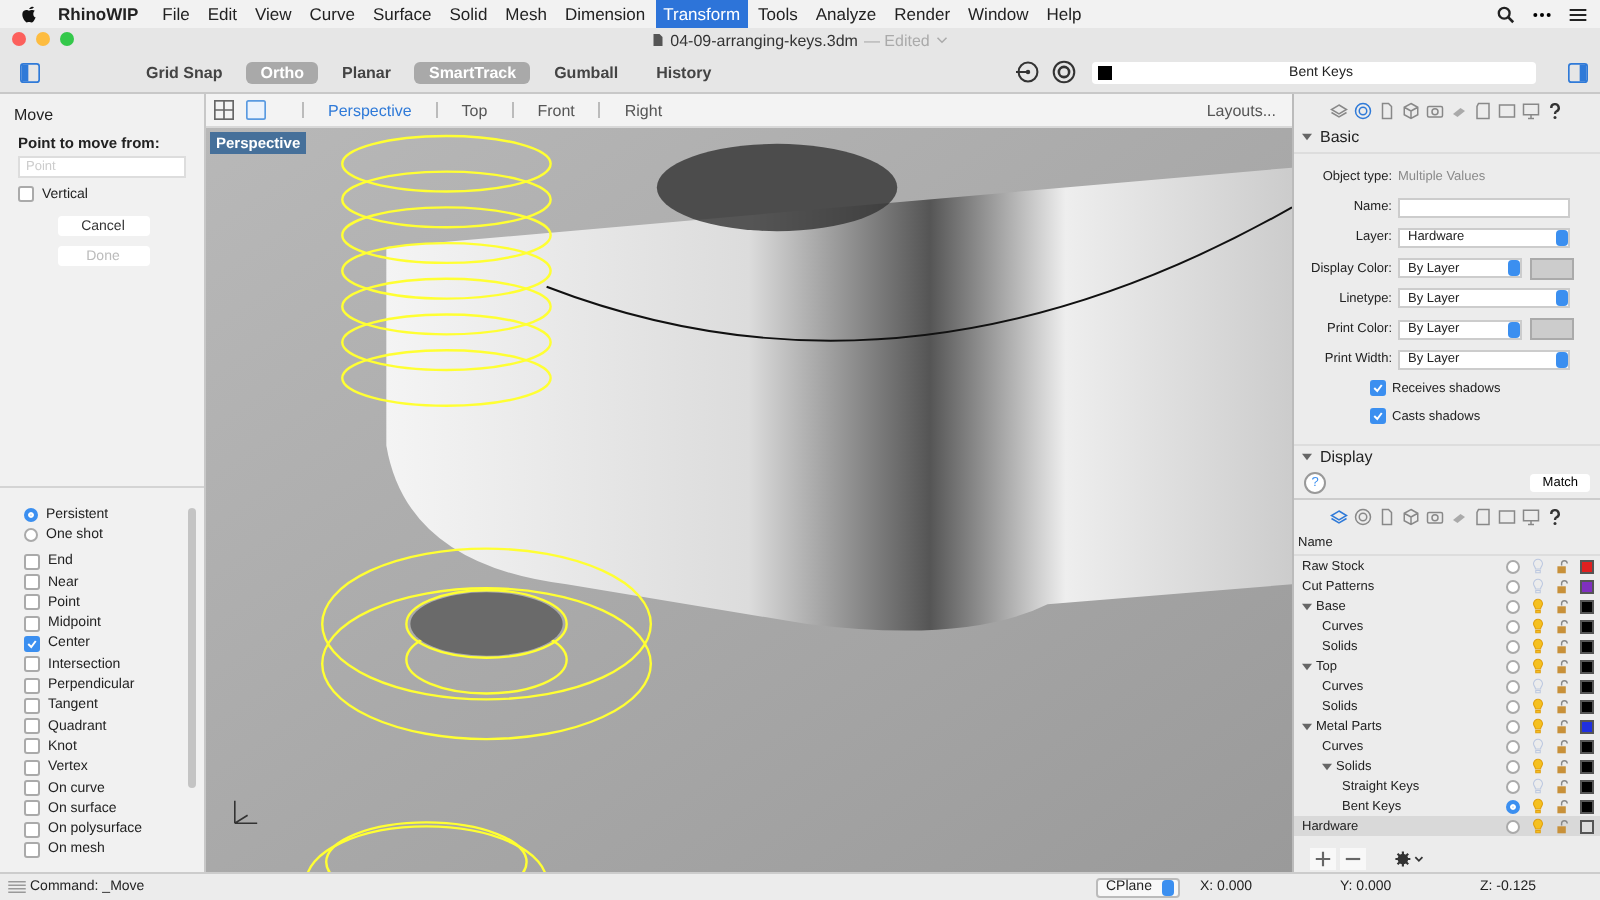 Image resolution: width=1600 pixels, height=900 pixels. What do you see at coordinates (468, 14) in the screenshot?
I see `menu-item: Solid` at bounding box center [468, 14].